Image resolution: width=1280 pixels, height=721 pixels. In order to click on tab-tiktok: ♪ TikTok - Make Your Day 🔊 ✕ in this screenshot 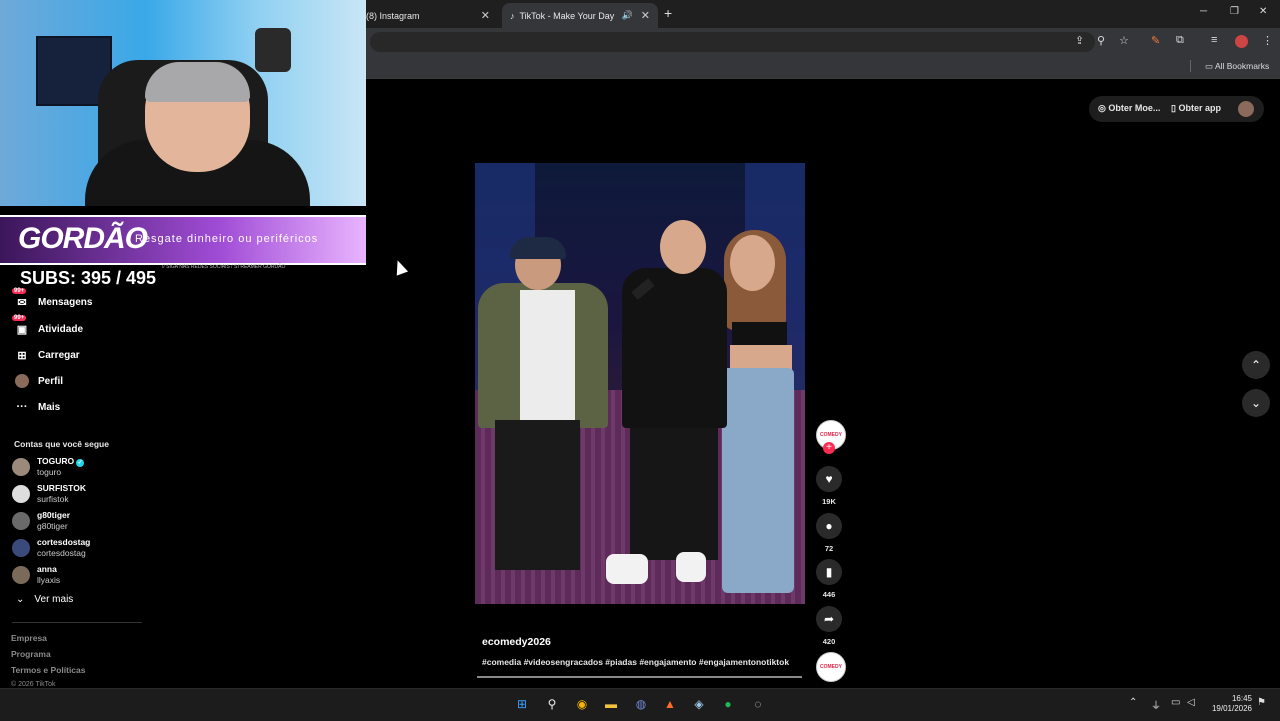, I will do `click(580, 15)`.